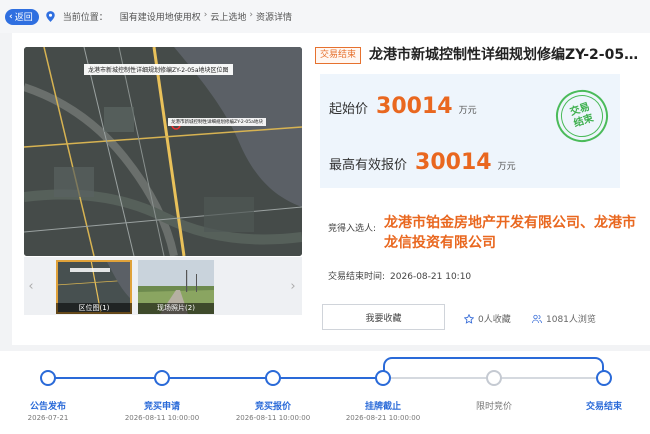 This screenshot has height=434, width=650. Describe the element at coordinates (217, 122) in the screenshot. I see `map-parcel-label: 龙港市新城控制性详细规划修编ZY-2-05a地块` at that location.